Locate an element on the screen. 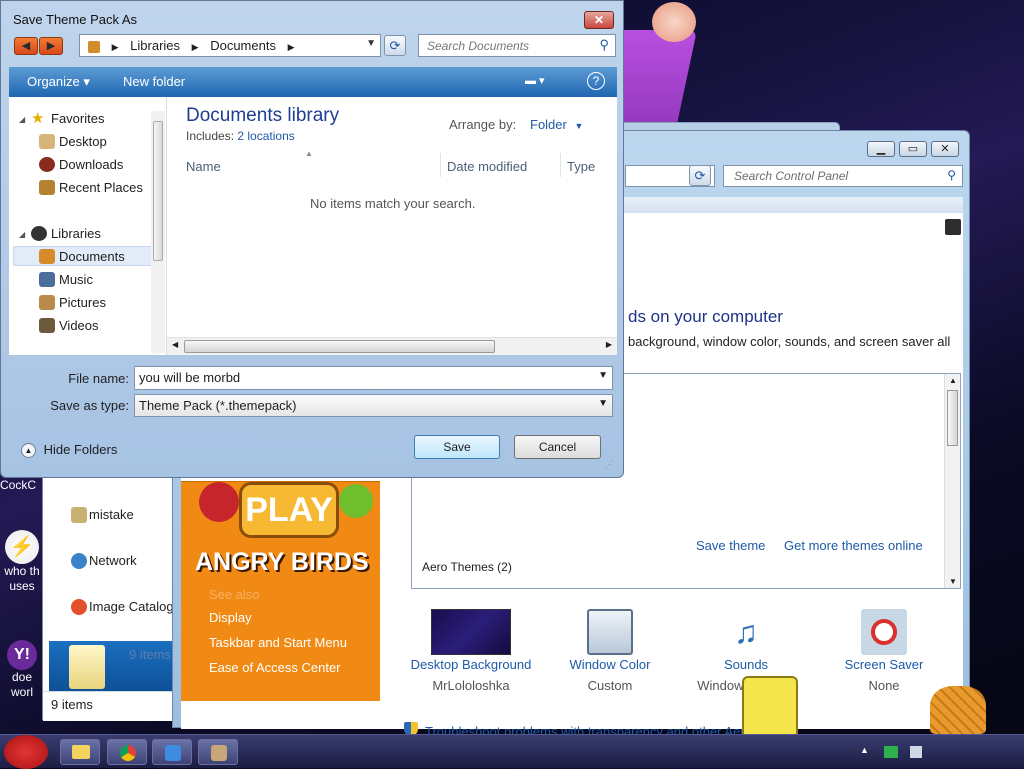 The width and height of the screenshot is (1024, 769). network-tray-icon is located at coordinates (891, 752).